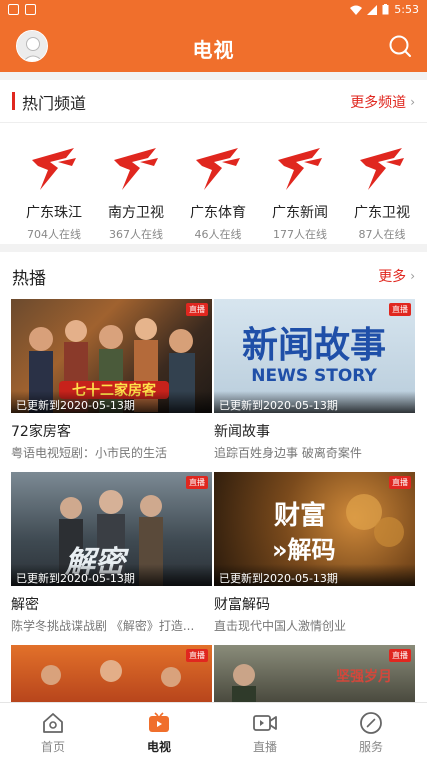 The width and height of the screenshot is (427, 760). I want to click on program-description: 追踪百姓身边事 破离奇案件, so click(288, 453).